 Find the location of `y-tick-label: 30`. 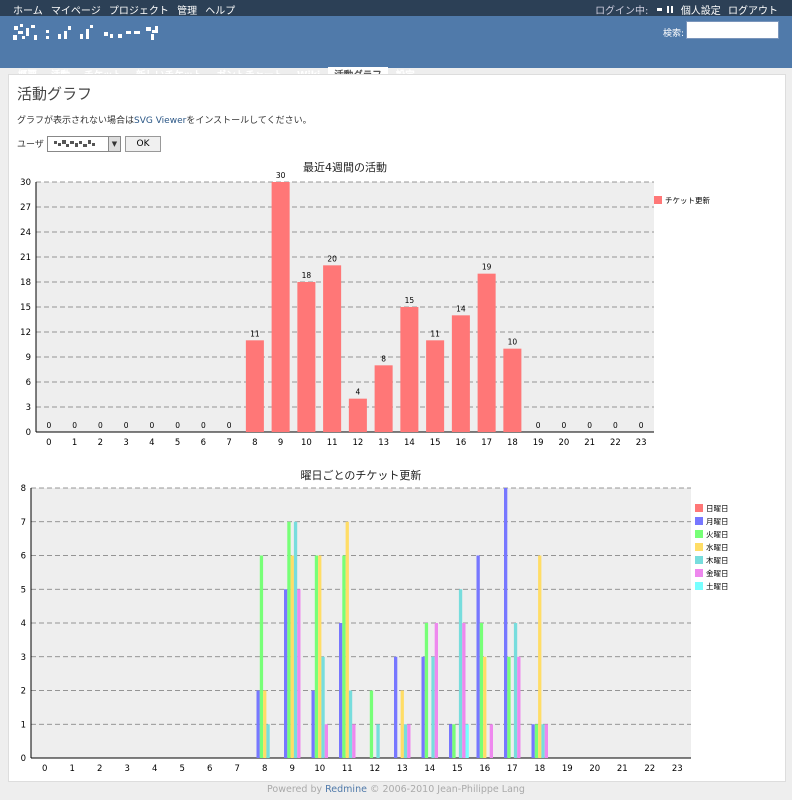

y-tick-label: 30 is located at coordinates (25, 183).